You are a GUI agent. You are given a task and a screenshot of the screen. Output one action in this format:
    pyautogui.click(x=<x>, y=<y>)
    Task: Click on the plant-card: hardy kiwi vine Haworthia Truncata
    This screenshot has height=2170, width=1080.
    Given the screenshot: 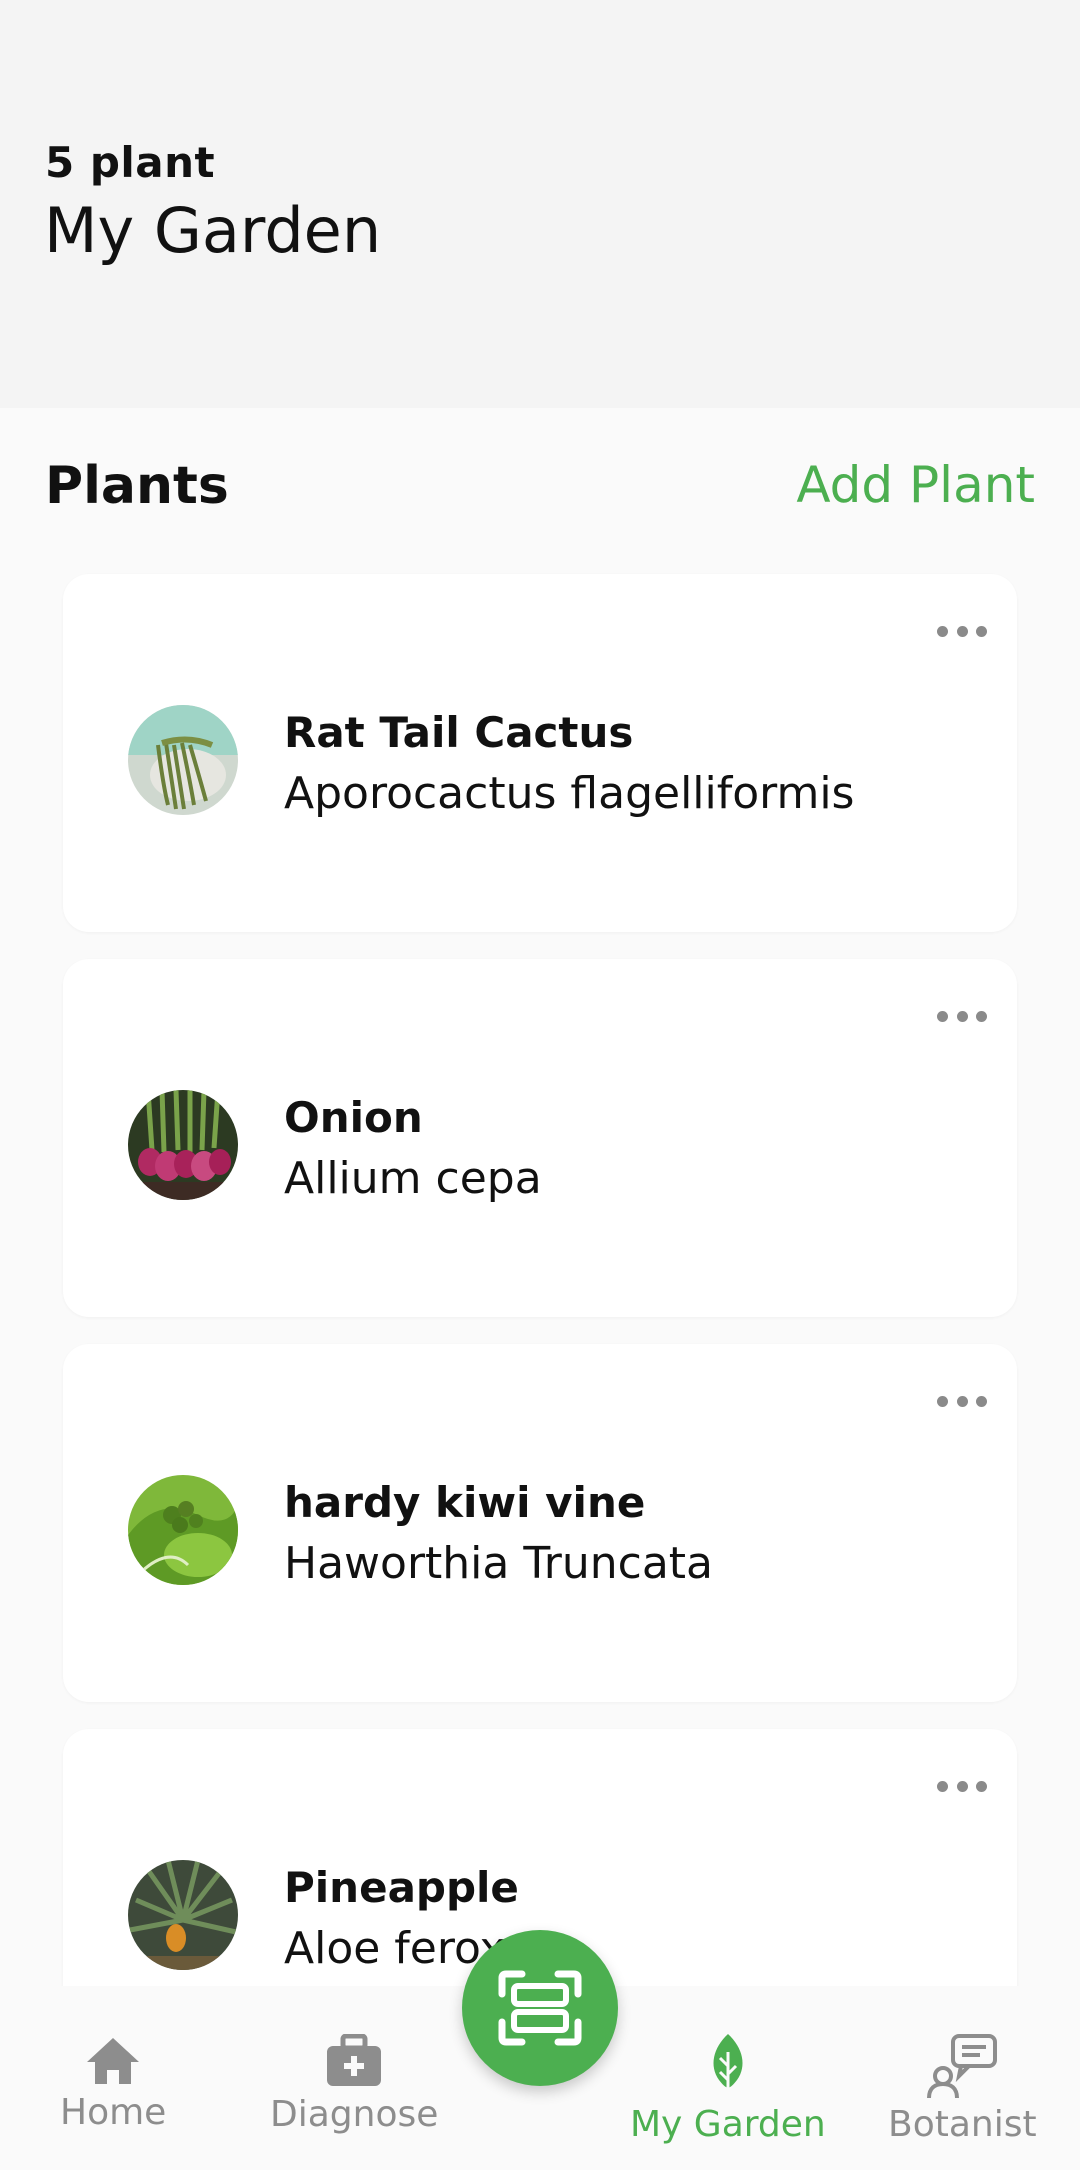 What is the action you would take?
    pyautogui.click(x=540, y=1523)
    